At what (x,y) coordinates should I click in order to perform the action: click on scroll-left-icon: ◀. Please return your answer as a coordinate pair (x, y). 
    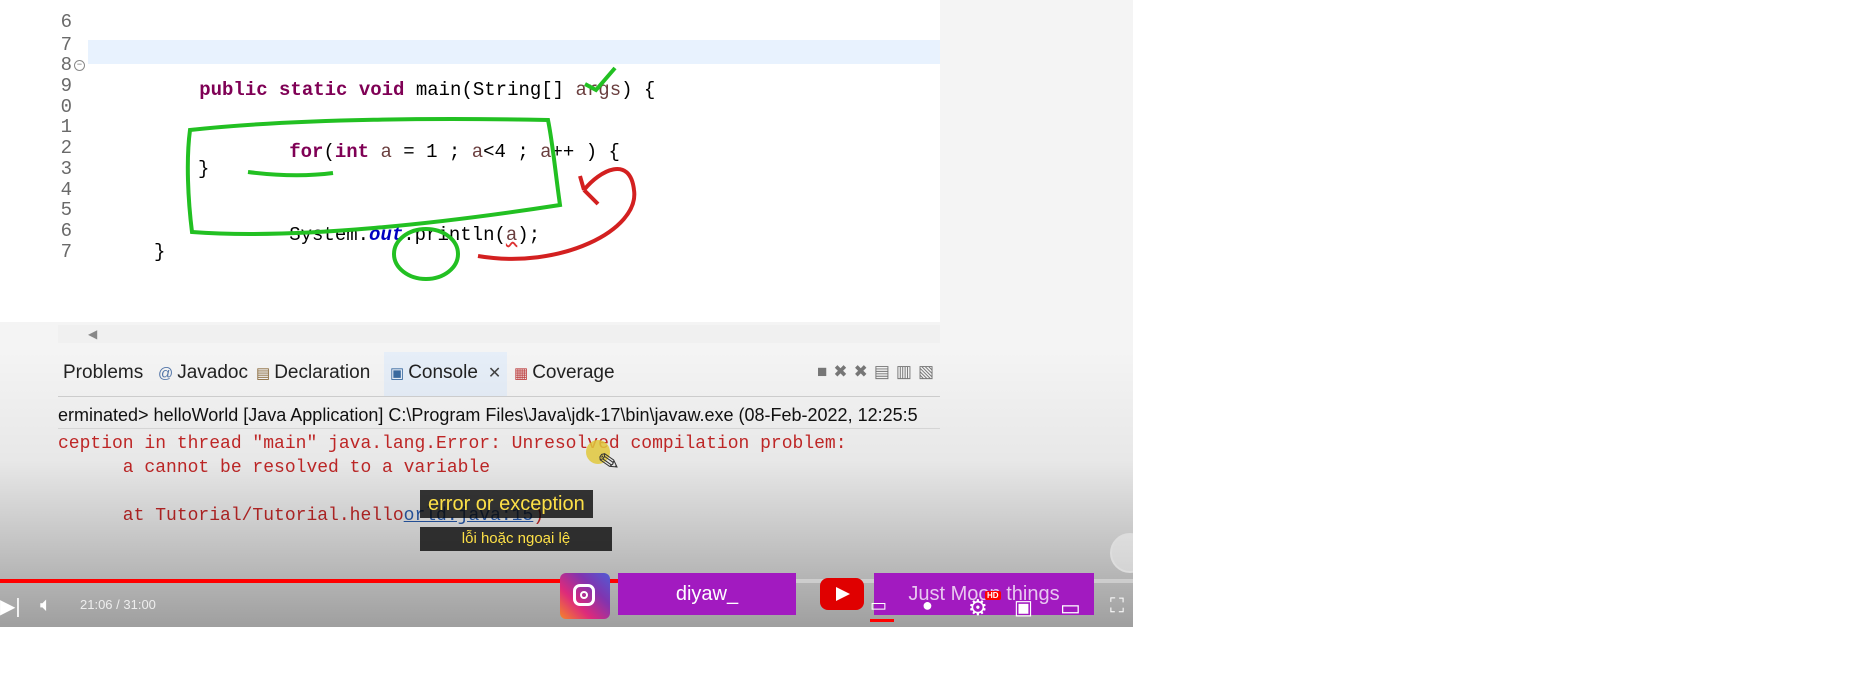
    Looking at the image, I should click on (92, 334).